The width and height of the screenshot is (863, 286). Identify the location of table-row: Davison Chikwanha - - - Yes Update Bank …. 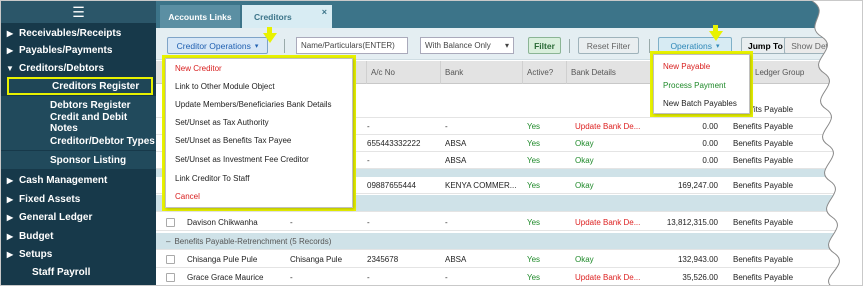
(509, 222).